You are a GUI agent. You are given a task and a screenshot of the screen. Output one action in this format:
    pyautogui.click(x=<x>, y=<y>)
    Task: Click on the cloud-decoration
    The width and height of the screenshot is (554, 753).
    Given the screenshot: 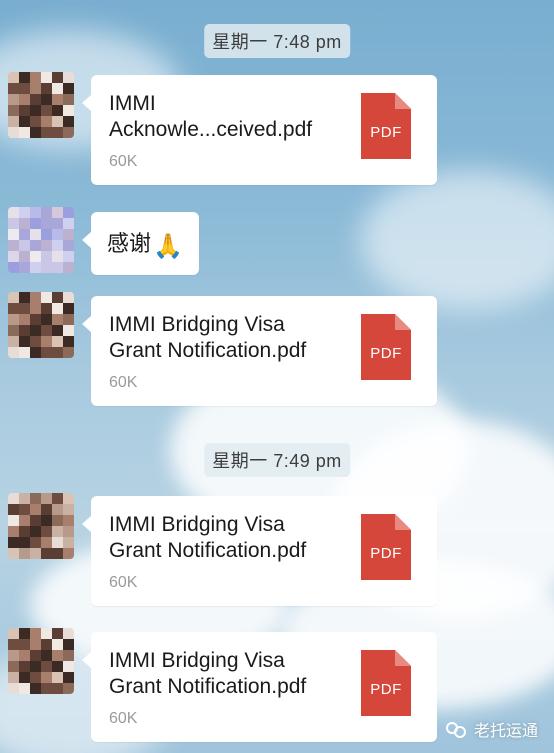 What is the action you would take?
    pyautogui.click(x=457, y=240)
    